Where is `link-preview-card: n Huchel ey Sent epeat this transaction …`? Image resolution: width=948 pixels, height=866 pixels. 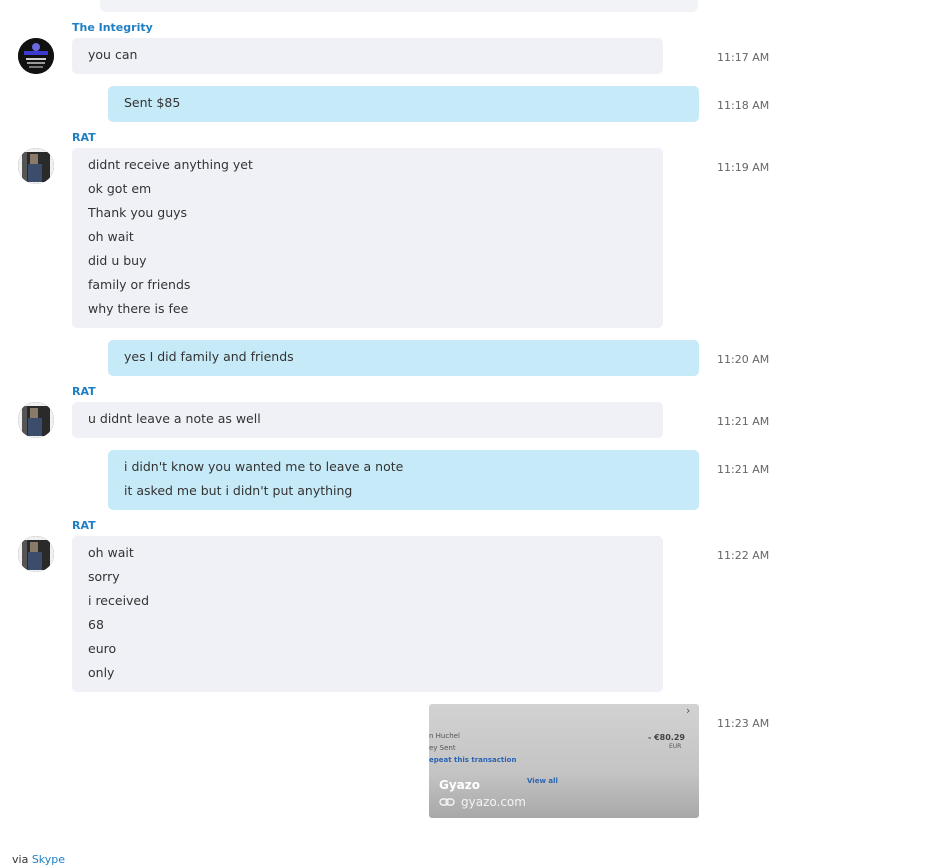
link-preview-card: n Huchel ey Sent epeat this transaction … is located at coordinates (564, 761).